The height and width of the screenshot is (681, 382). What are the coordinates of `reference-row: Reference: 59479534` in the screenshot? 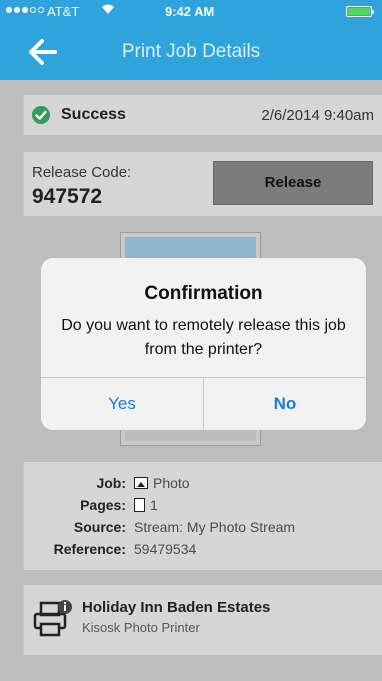 It's located at (189, 551).